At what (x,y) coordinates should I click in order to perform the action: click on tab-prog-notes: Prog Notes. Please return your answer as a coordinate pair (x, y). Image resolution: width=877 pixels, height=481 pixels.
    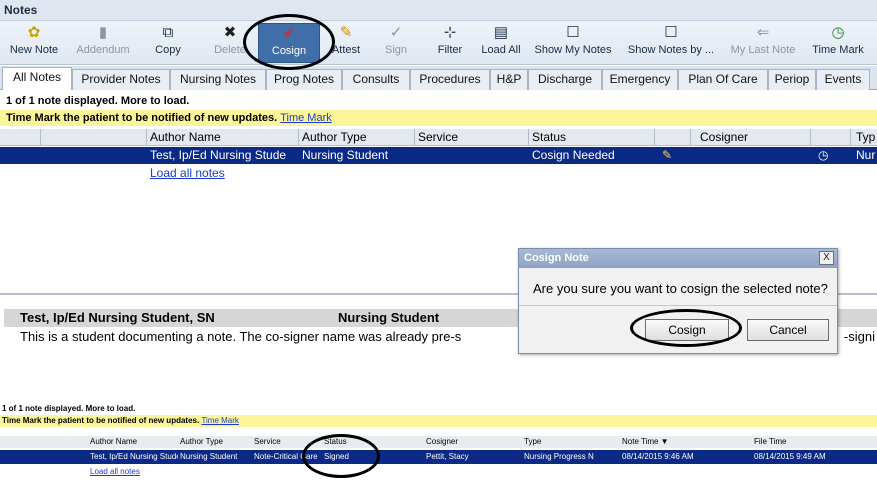
    Looking at the image, I should click on (304, 79).